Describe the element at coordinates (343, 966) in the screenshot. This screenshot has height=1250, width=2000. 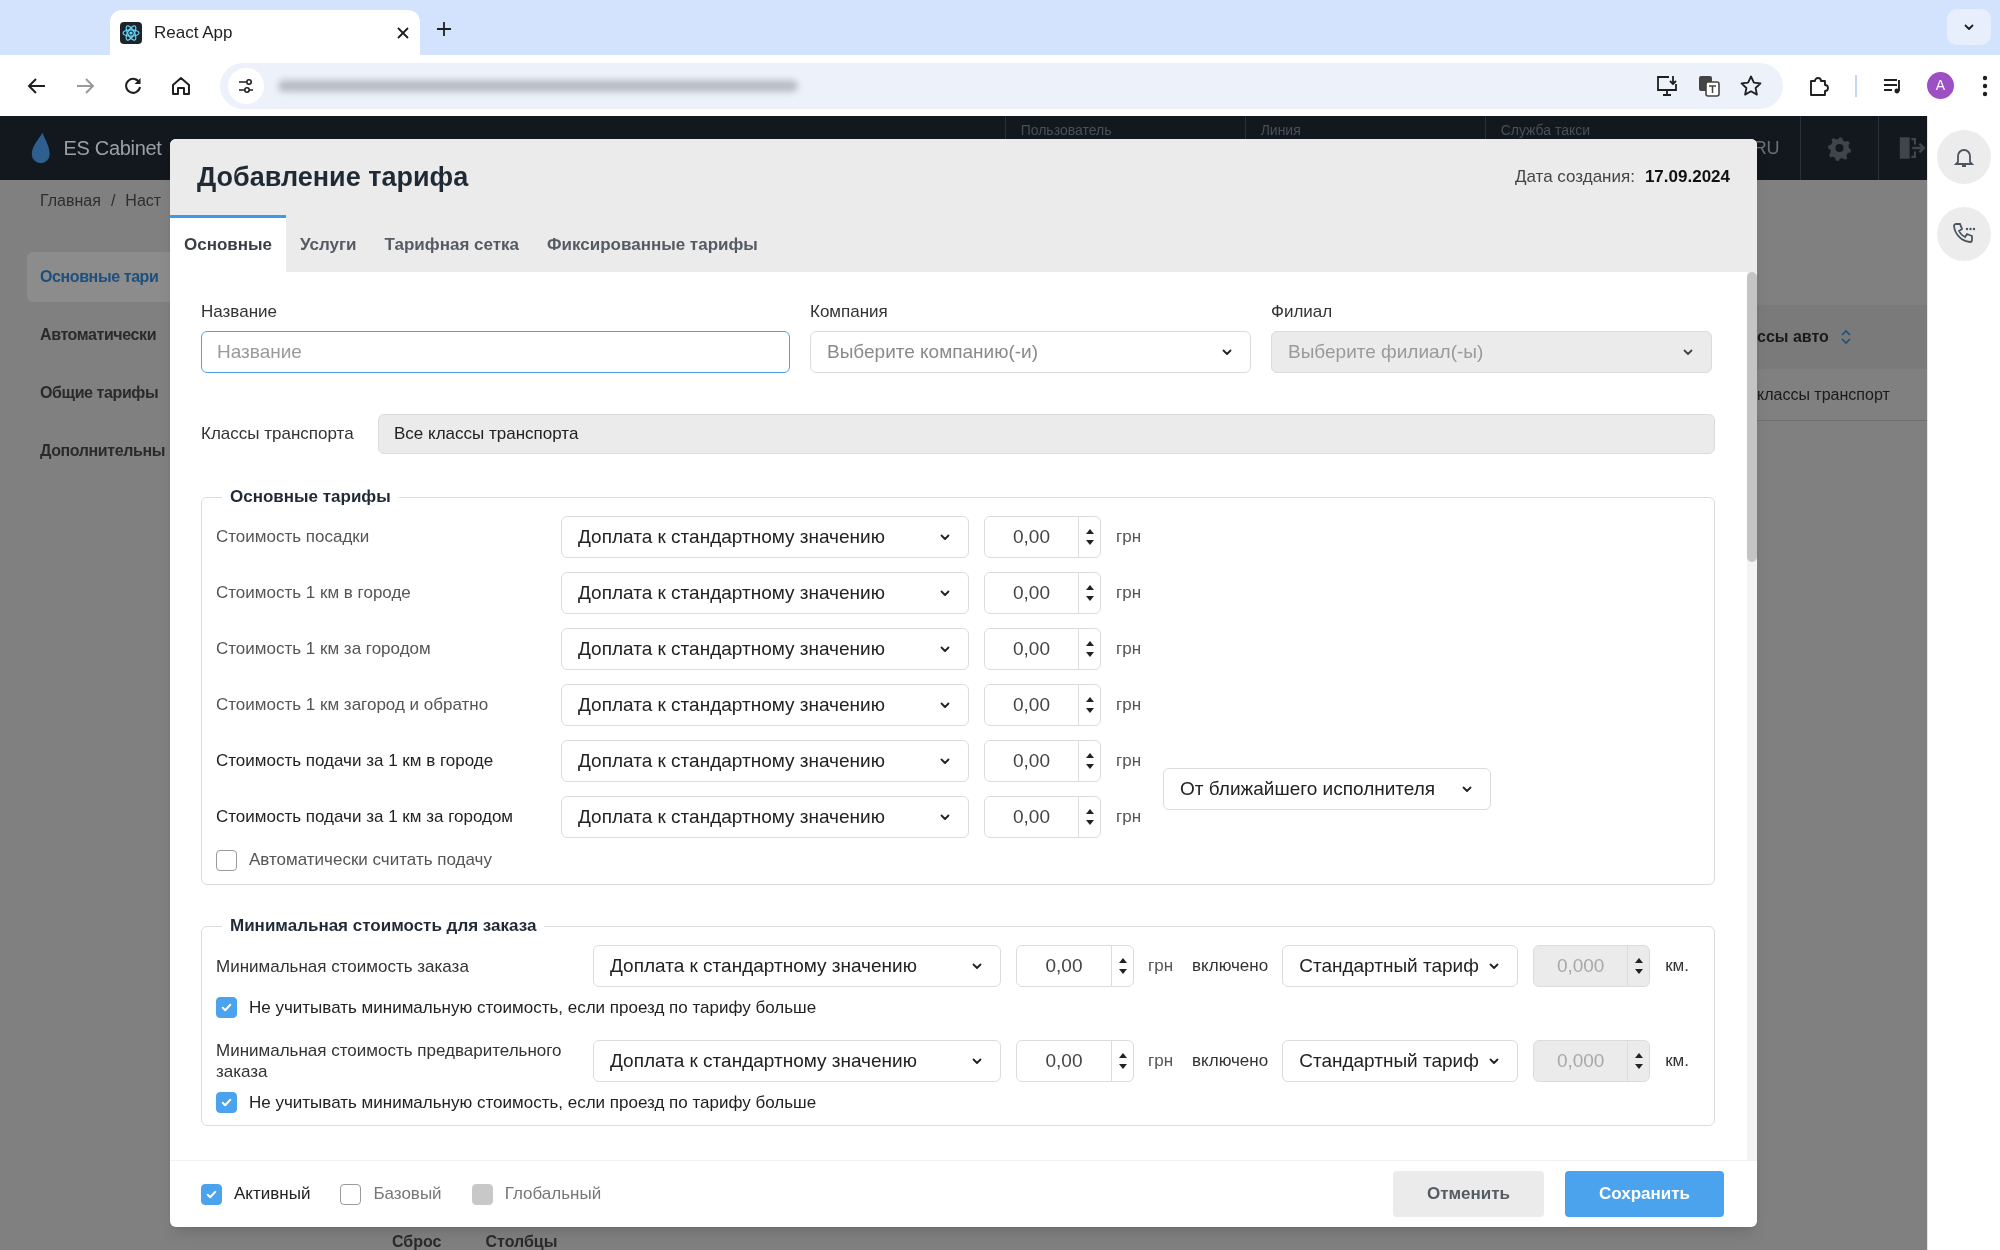
I see `row-label: Минимальная стоимость заказа` at that location.